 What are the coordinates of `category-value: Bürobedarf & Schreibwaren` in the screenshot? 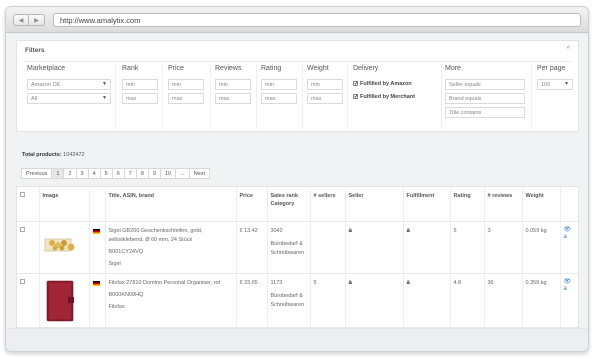 It's located at (287, 248).